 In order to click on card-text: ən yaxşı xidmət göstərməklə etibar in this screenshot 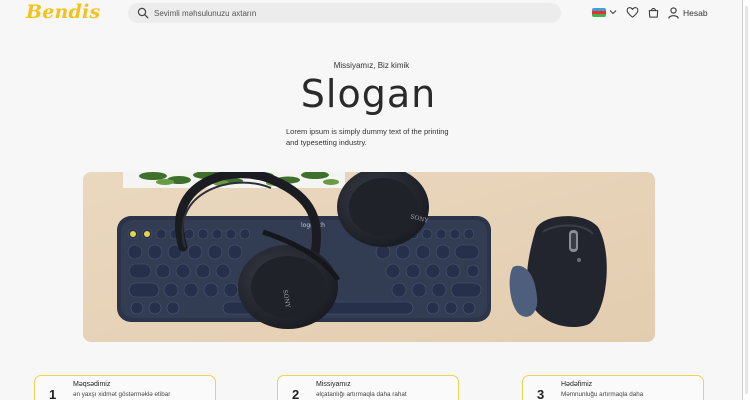, I will do `click(122, 394)`.